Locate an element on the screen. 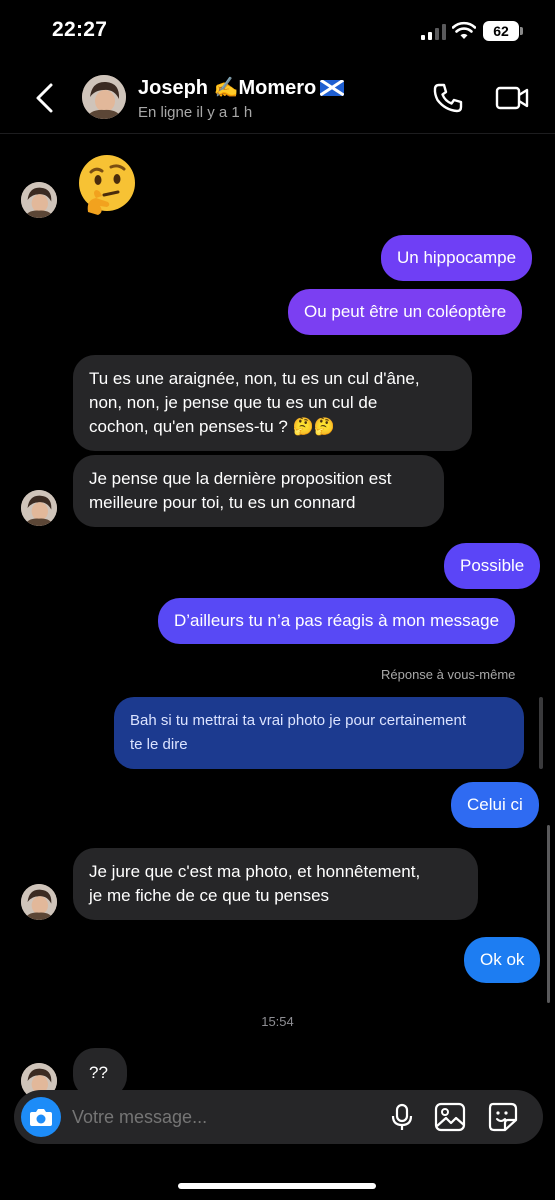 This screenshot has height=1200, width=555. message-text-line: meilleure pour toi, tu es un connard is located at coordinates (222, 502).